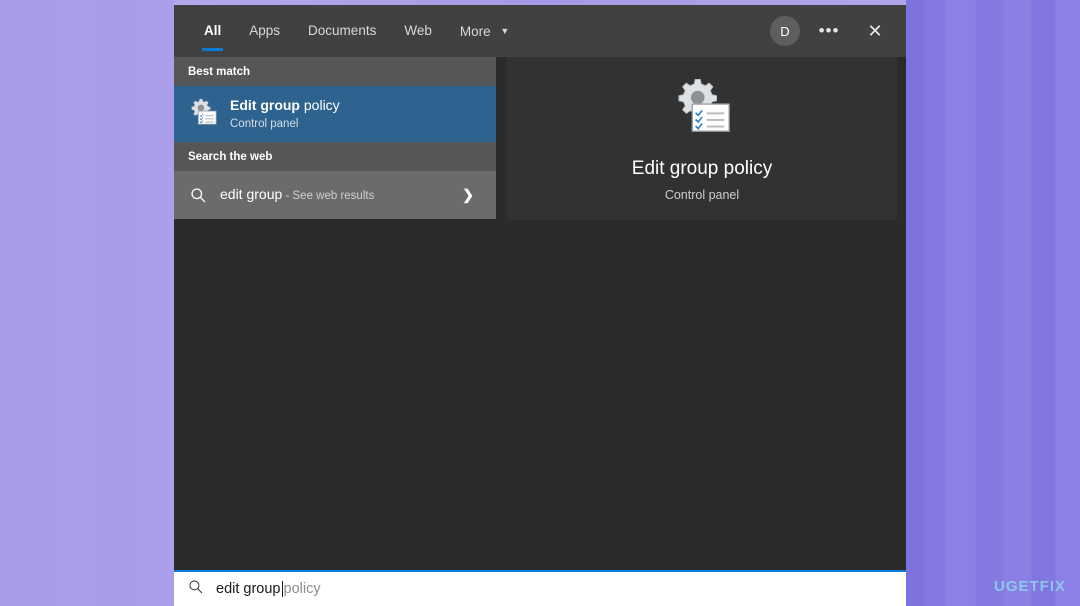  I want to click on close-button: ✕, so click(875, 31).